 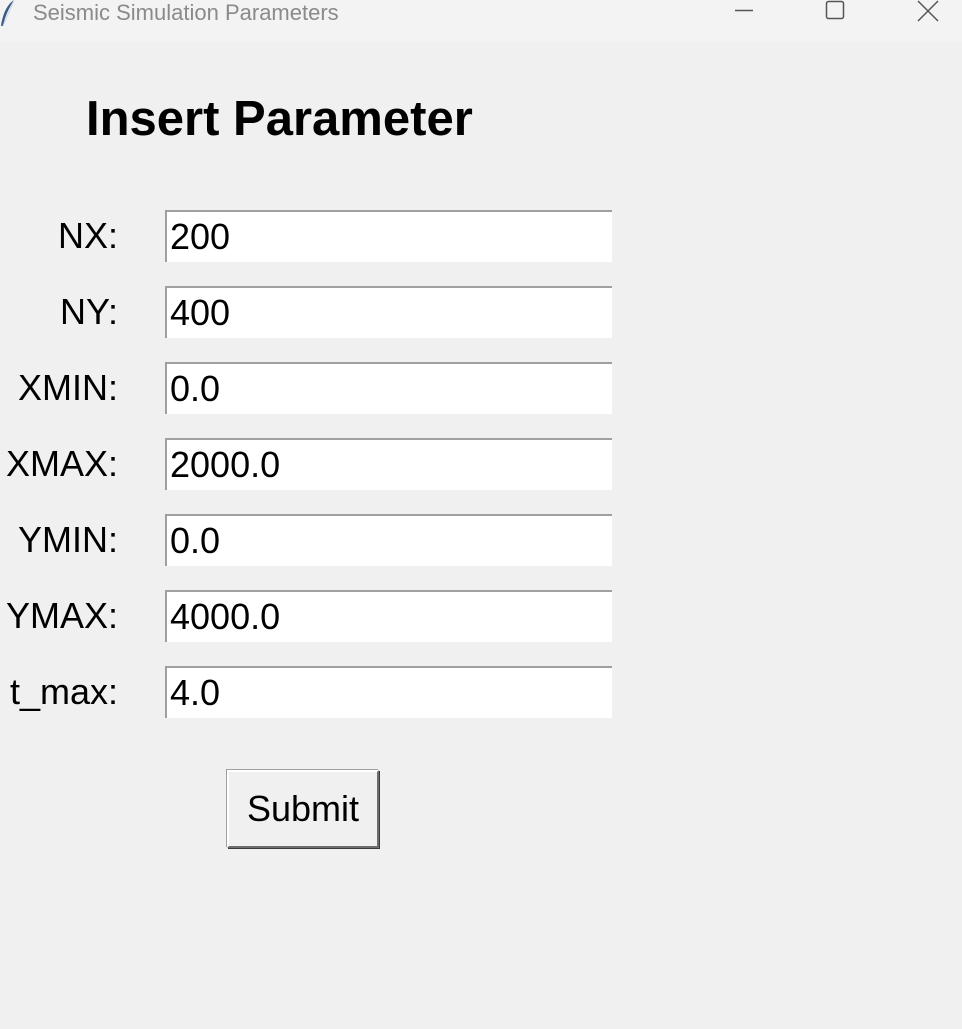 I want to click on ymin-label: YMIN:, so click(x=67, y=539).